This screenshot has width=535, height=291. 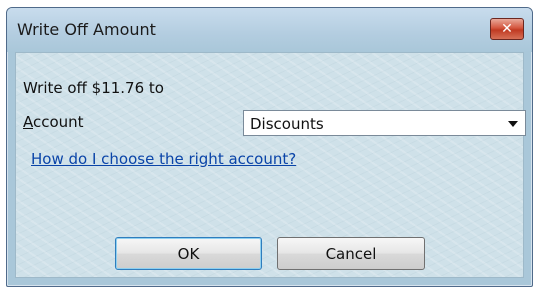 I want to click on writeoff-amount-text: Write off $11.76 to, so click(x=93, y=88).